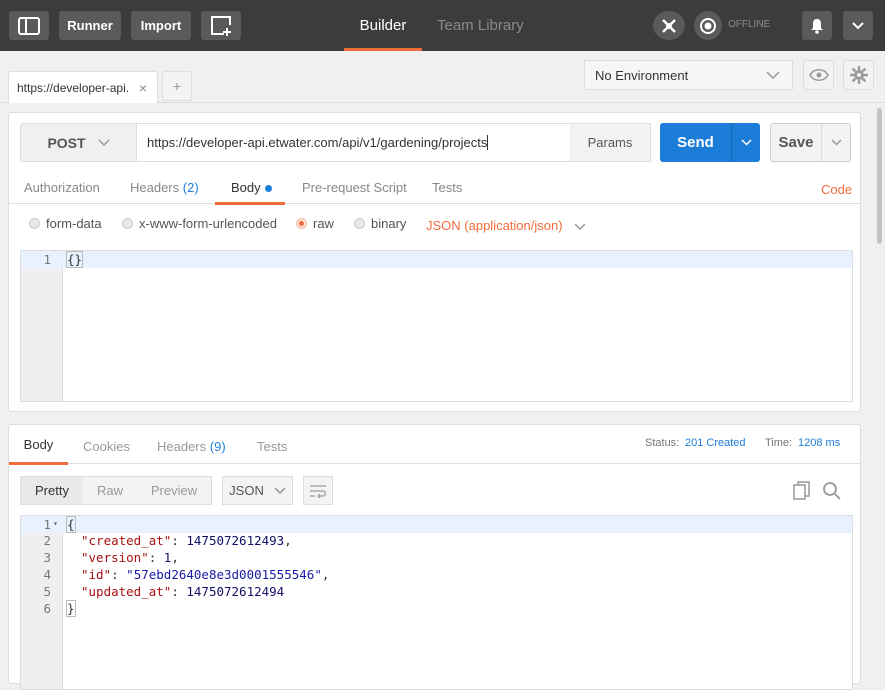 Image resolution: width=885 pixels, height=690 pixels. I want to click on method-select: POST, so click(78, 142).